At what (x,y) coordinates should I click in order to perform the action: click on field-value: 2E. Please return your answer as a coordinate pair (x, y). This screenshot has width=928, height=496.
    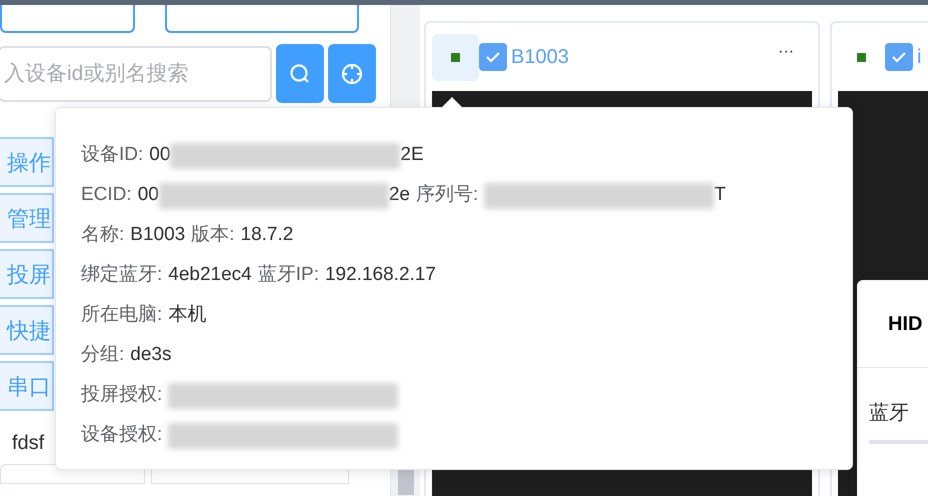
    Looking at the image, I should click on (412, 155).